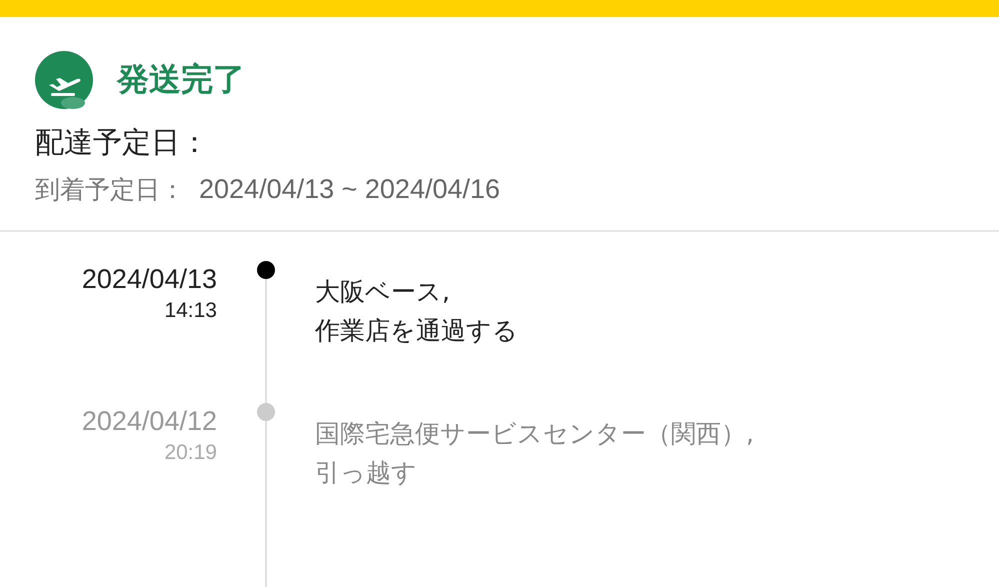 This screenshot has height=587, width=999. What do you see at coordinates (181, 79) in the screenshot?
I see `status-title: 発送完了` at bounding box center [181, 79].